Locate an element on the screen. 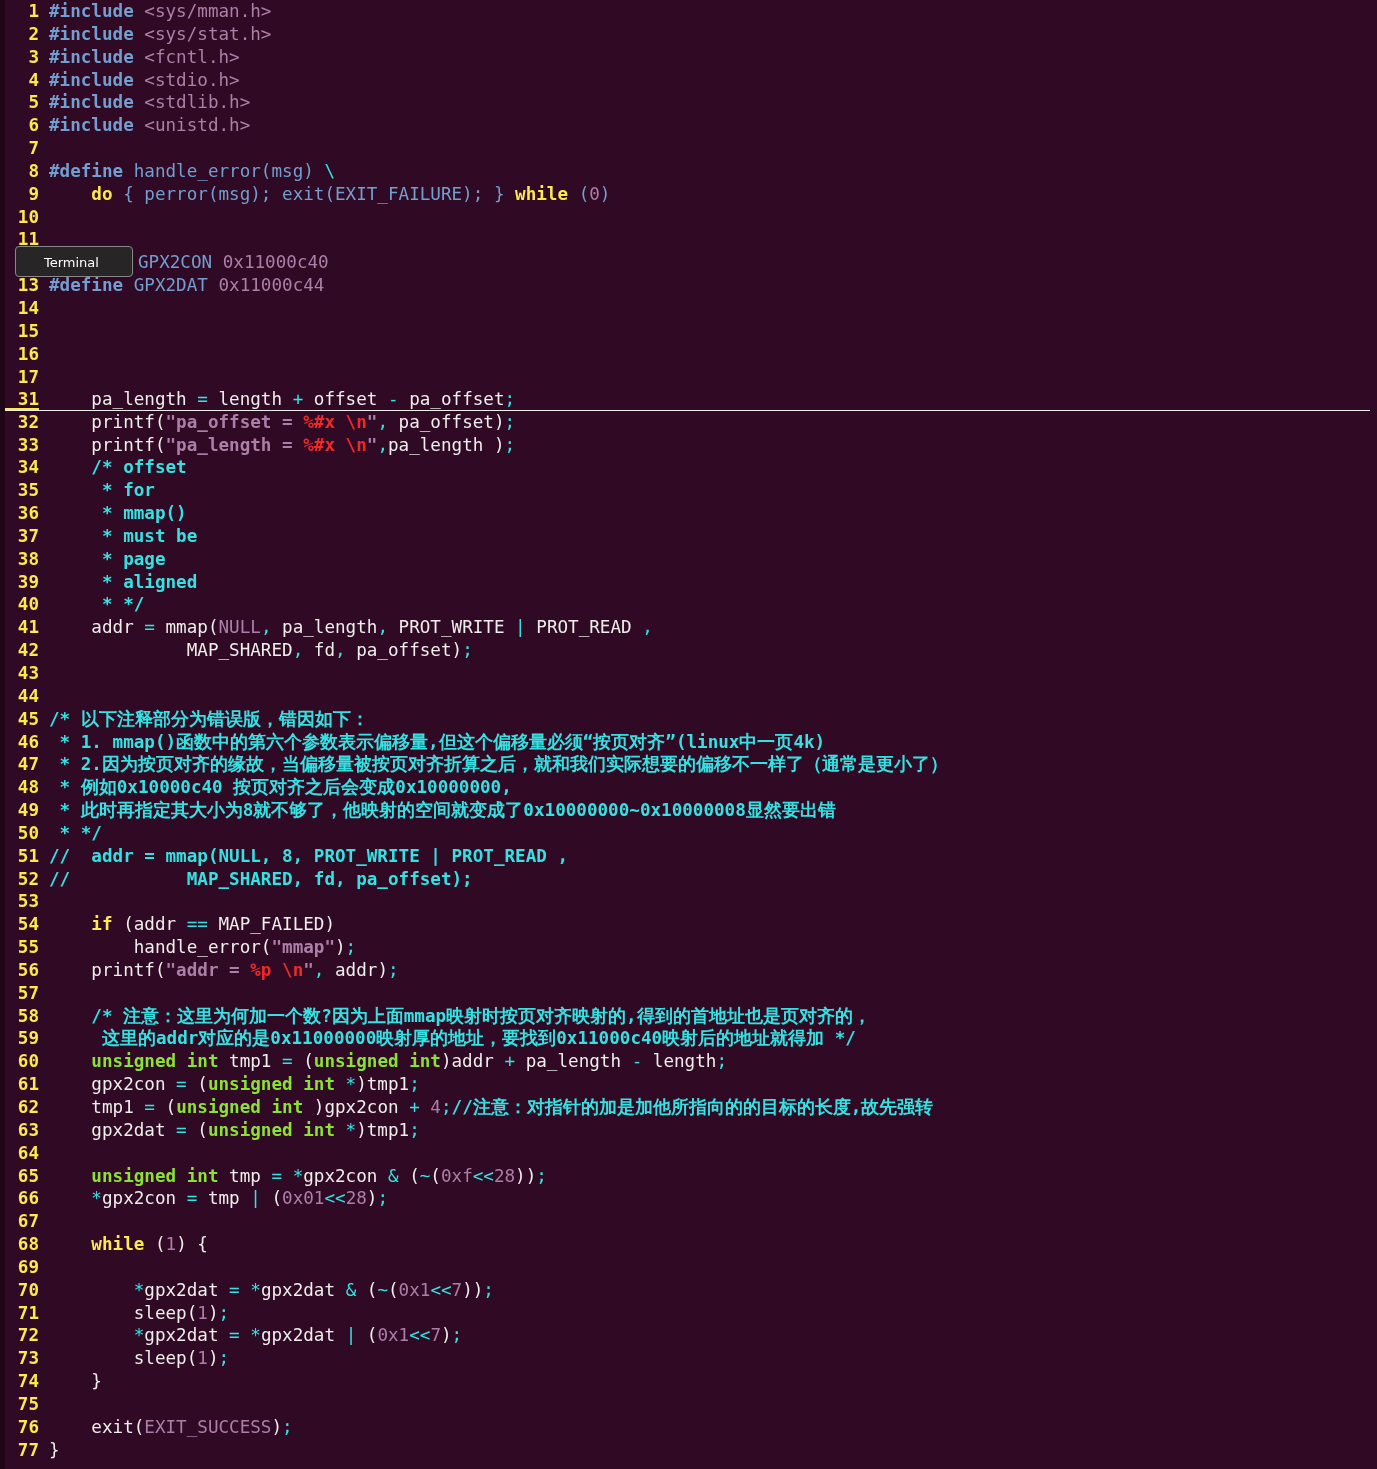 The height and width of the screenshot is (1469, 1377). line-number: 36 is located at coordinates (27, 513).